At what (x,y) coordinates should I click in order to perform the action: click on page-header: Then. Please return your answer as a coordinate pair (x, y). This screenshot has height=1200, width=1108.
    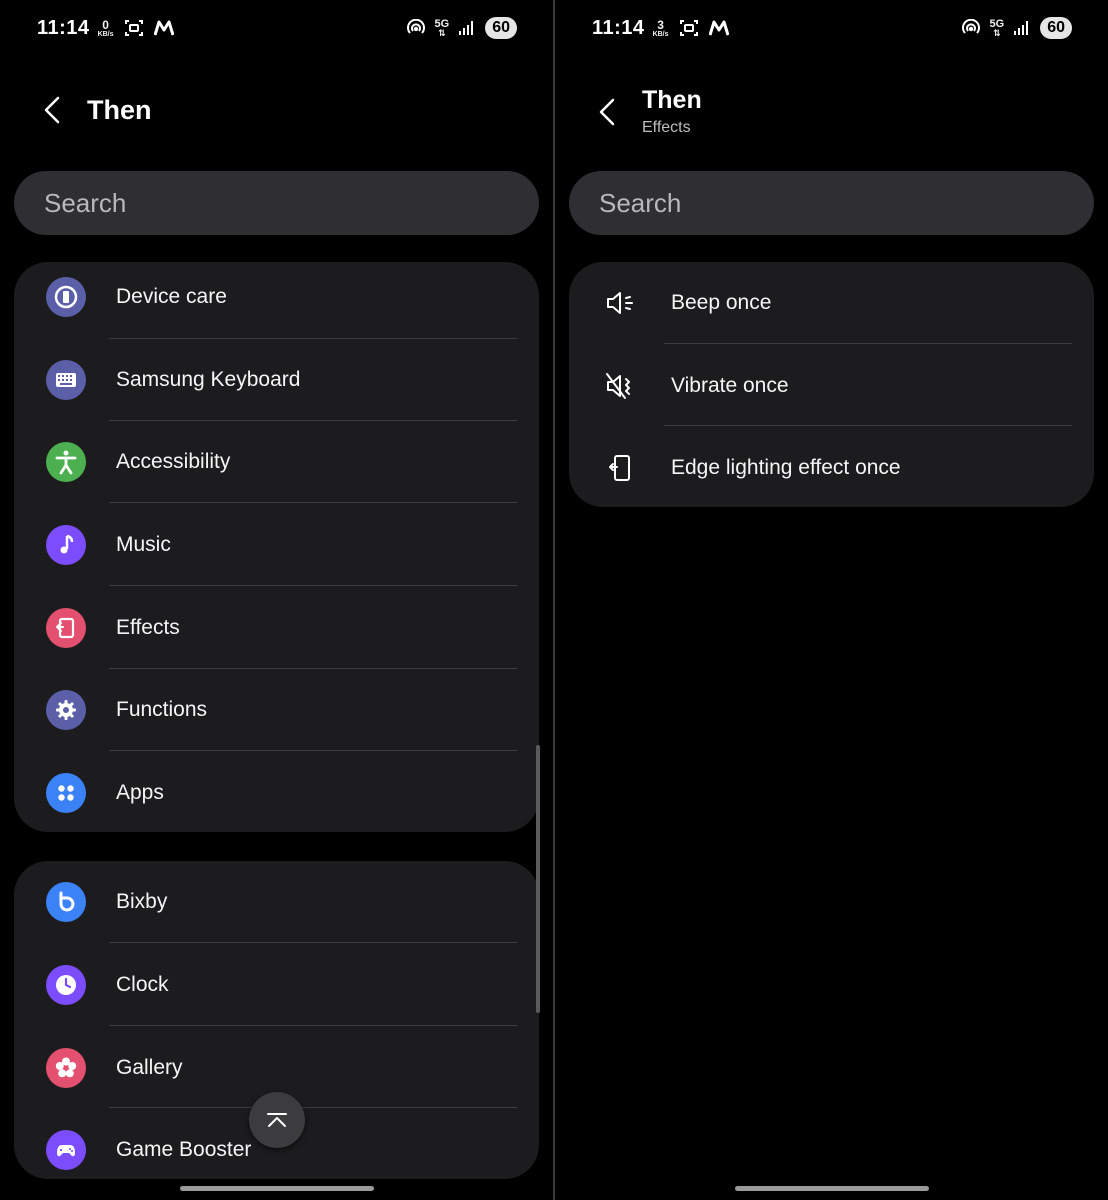
    Looking at the image, I should click on (96, 110).